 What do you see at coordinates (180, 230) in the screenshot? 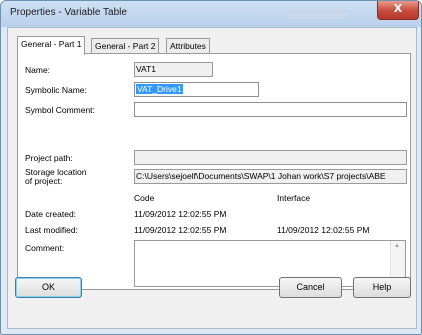
I see `last-modified-code: 11/09/2012 12:02:55 PM` at bounding box center [180, 230].